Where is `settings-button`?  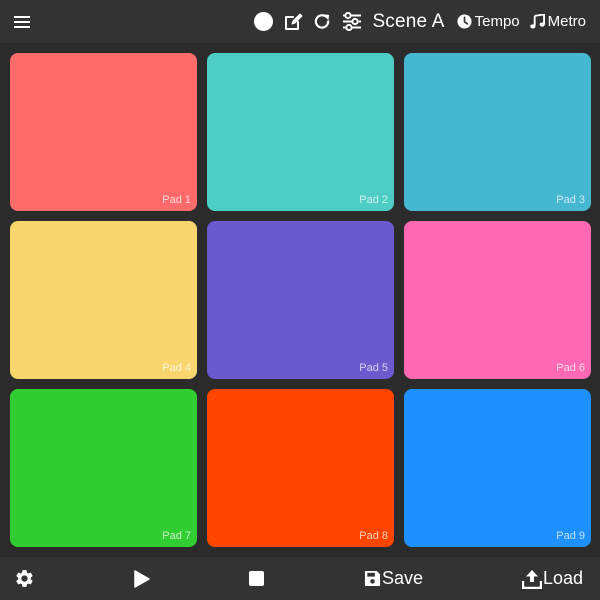 settings-button is located at coordinates (24, 578).